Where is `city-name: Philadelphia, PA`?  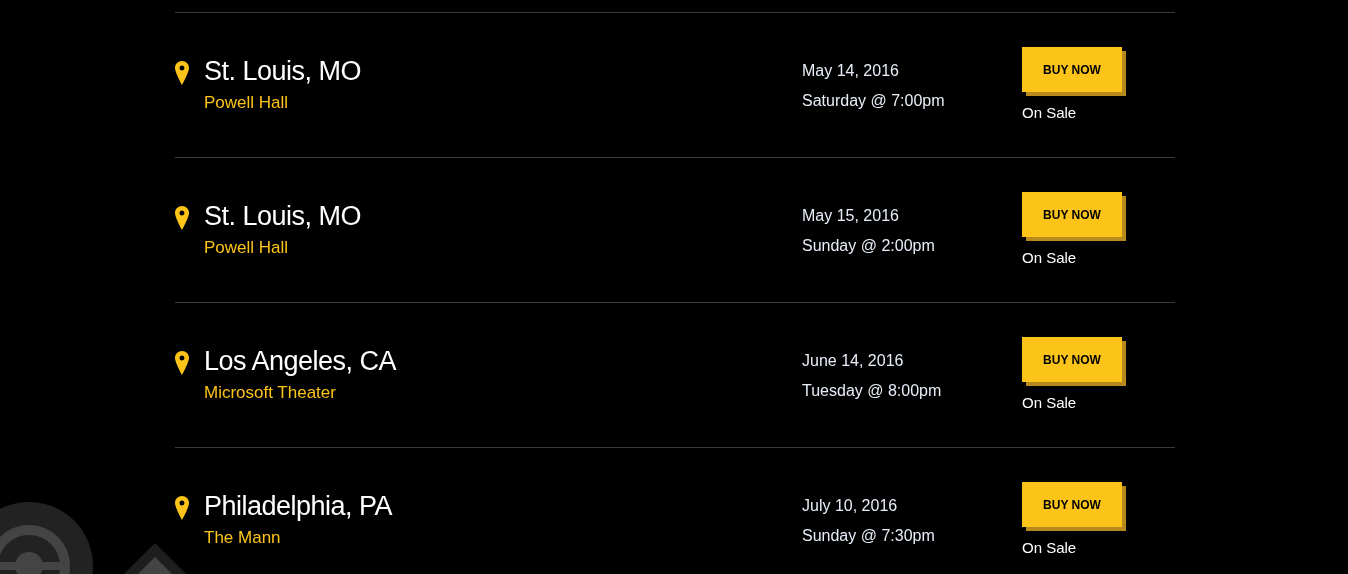
city-name: Philadelphia, PA is located at coordinates (298, 506).